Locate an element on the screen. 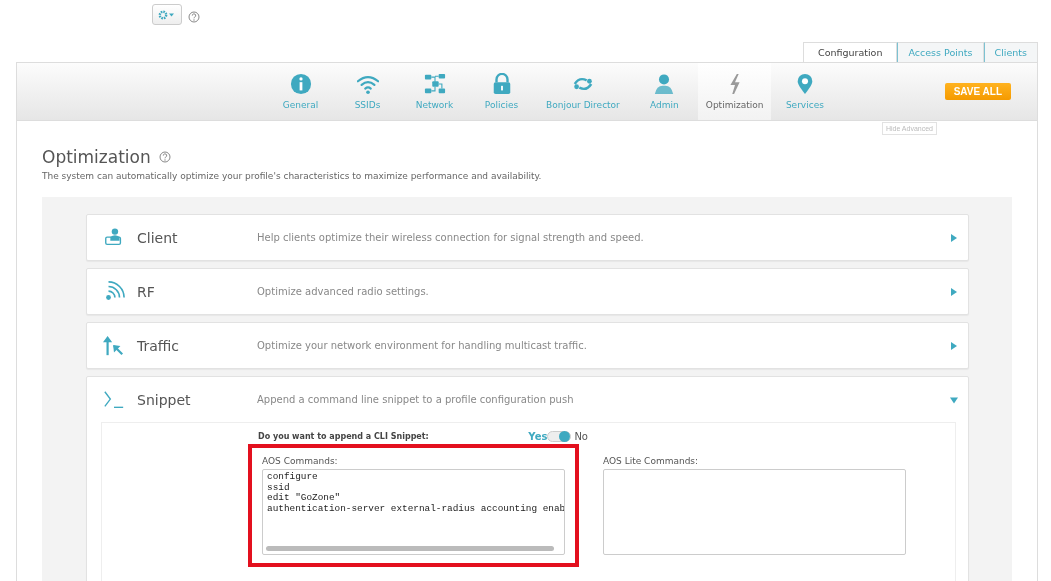 Image resolution: width=1051 pixels, height=581 pixels. network-icon is located at coordinates (434, 84).